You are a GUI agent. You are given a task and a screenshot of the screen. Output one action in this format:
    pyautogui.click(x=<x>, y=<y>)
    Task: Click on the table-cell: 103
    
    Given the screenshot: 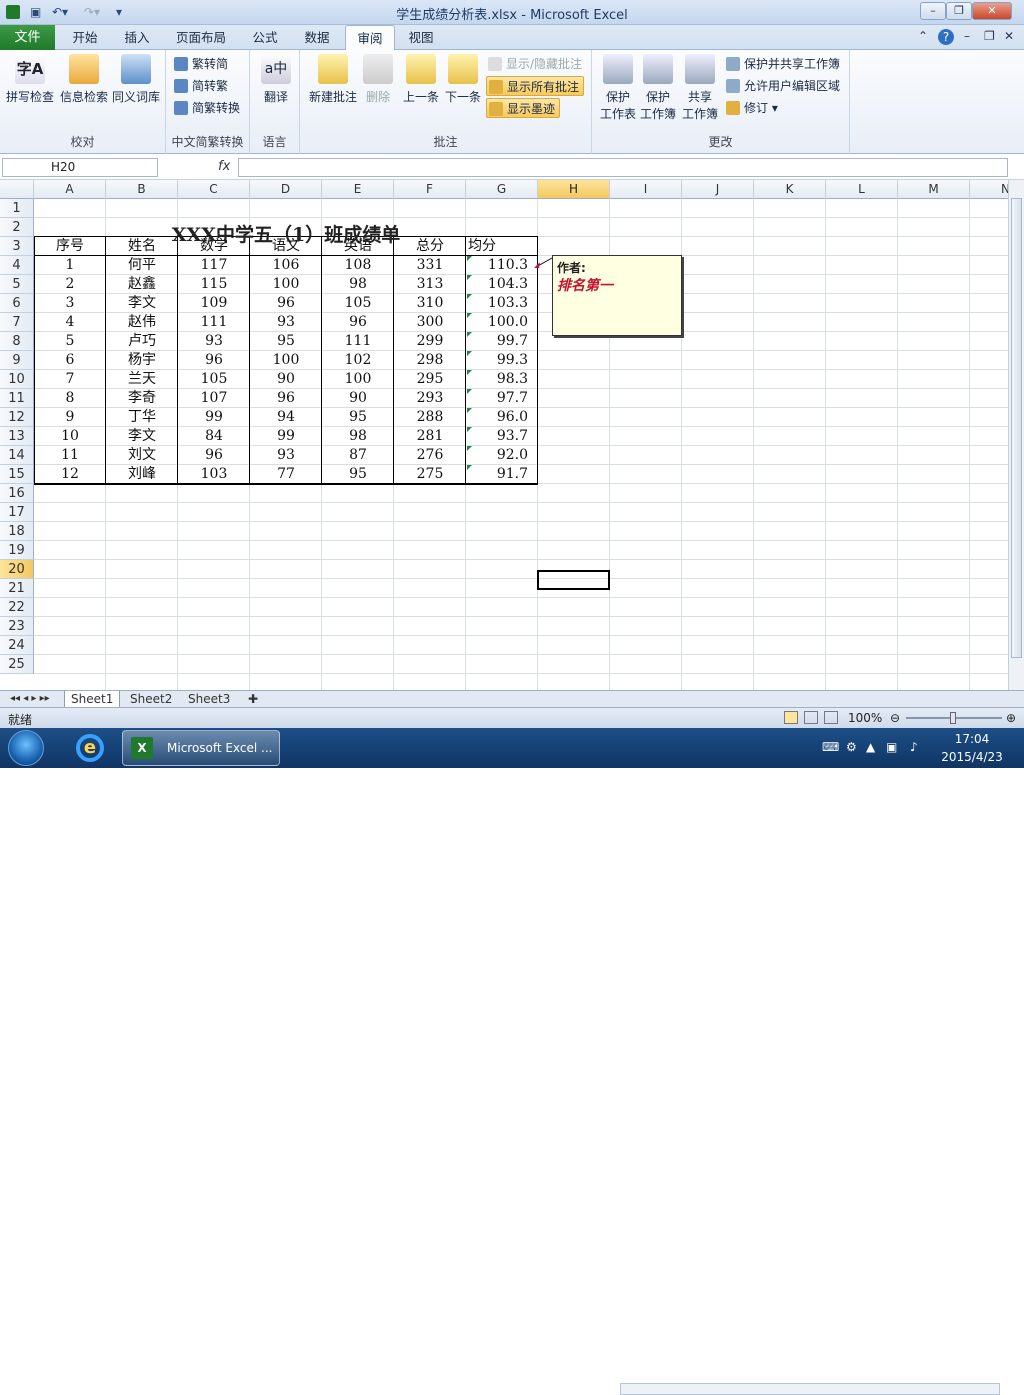 What is the action you would take?
    pyautogui.click(x=214, y=474)
    